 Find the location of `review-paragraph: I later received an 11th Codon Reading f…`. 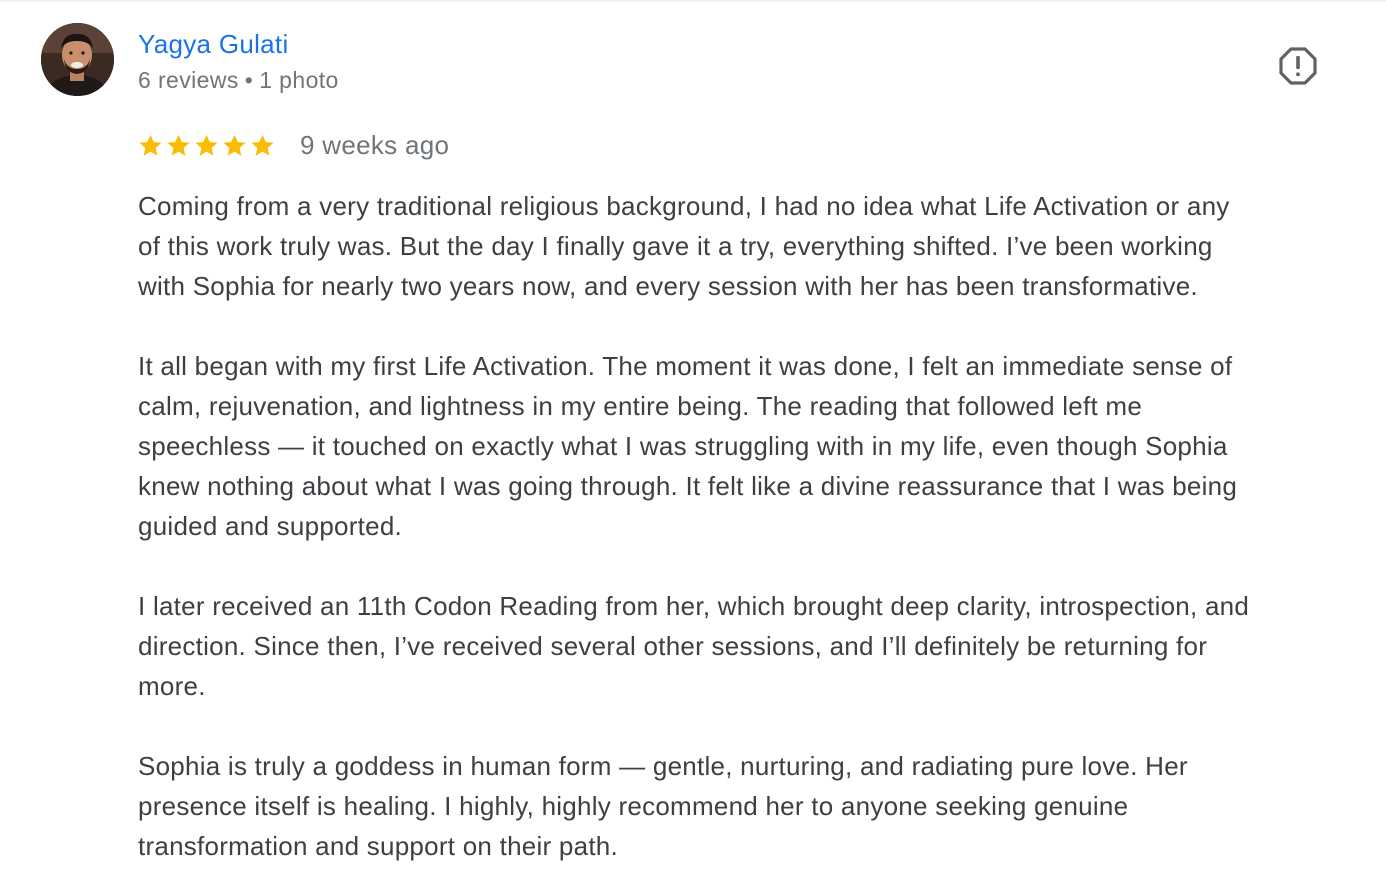

review-paragraph: I later received an 11th Codon Reading f… is located at coordinates (694, 646).